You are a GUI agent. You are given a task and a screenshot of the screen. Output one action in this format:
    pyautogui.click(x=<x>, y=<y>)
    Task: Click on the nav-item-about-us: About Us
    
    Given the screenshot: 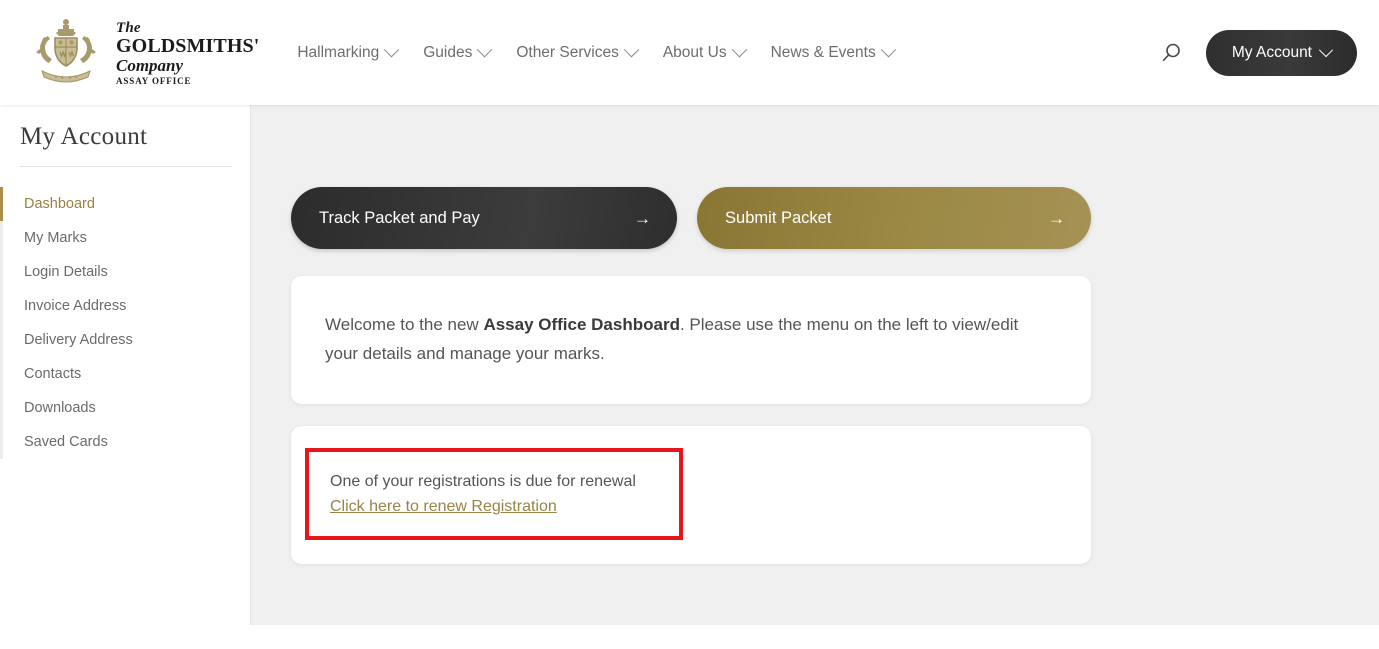 What is the action you would take?
    pyautogui.click(x=704, y=51)
    